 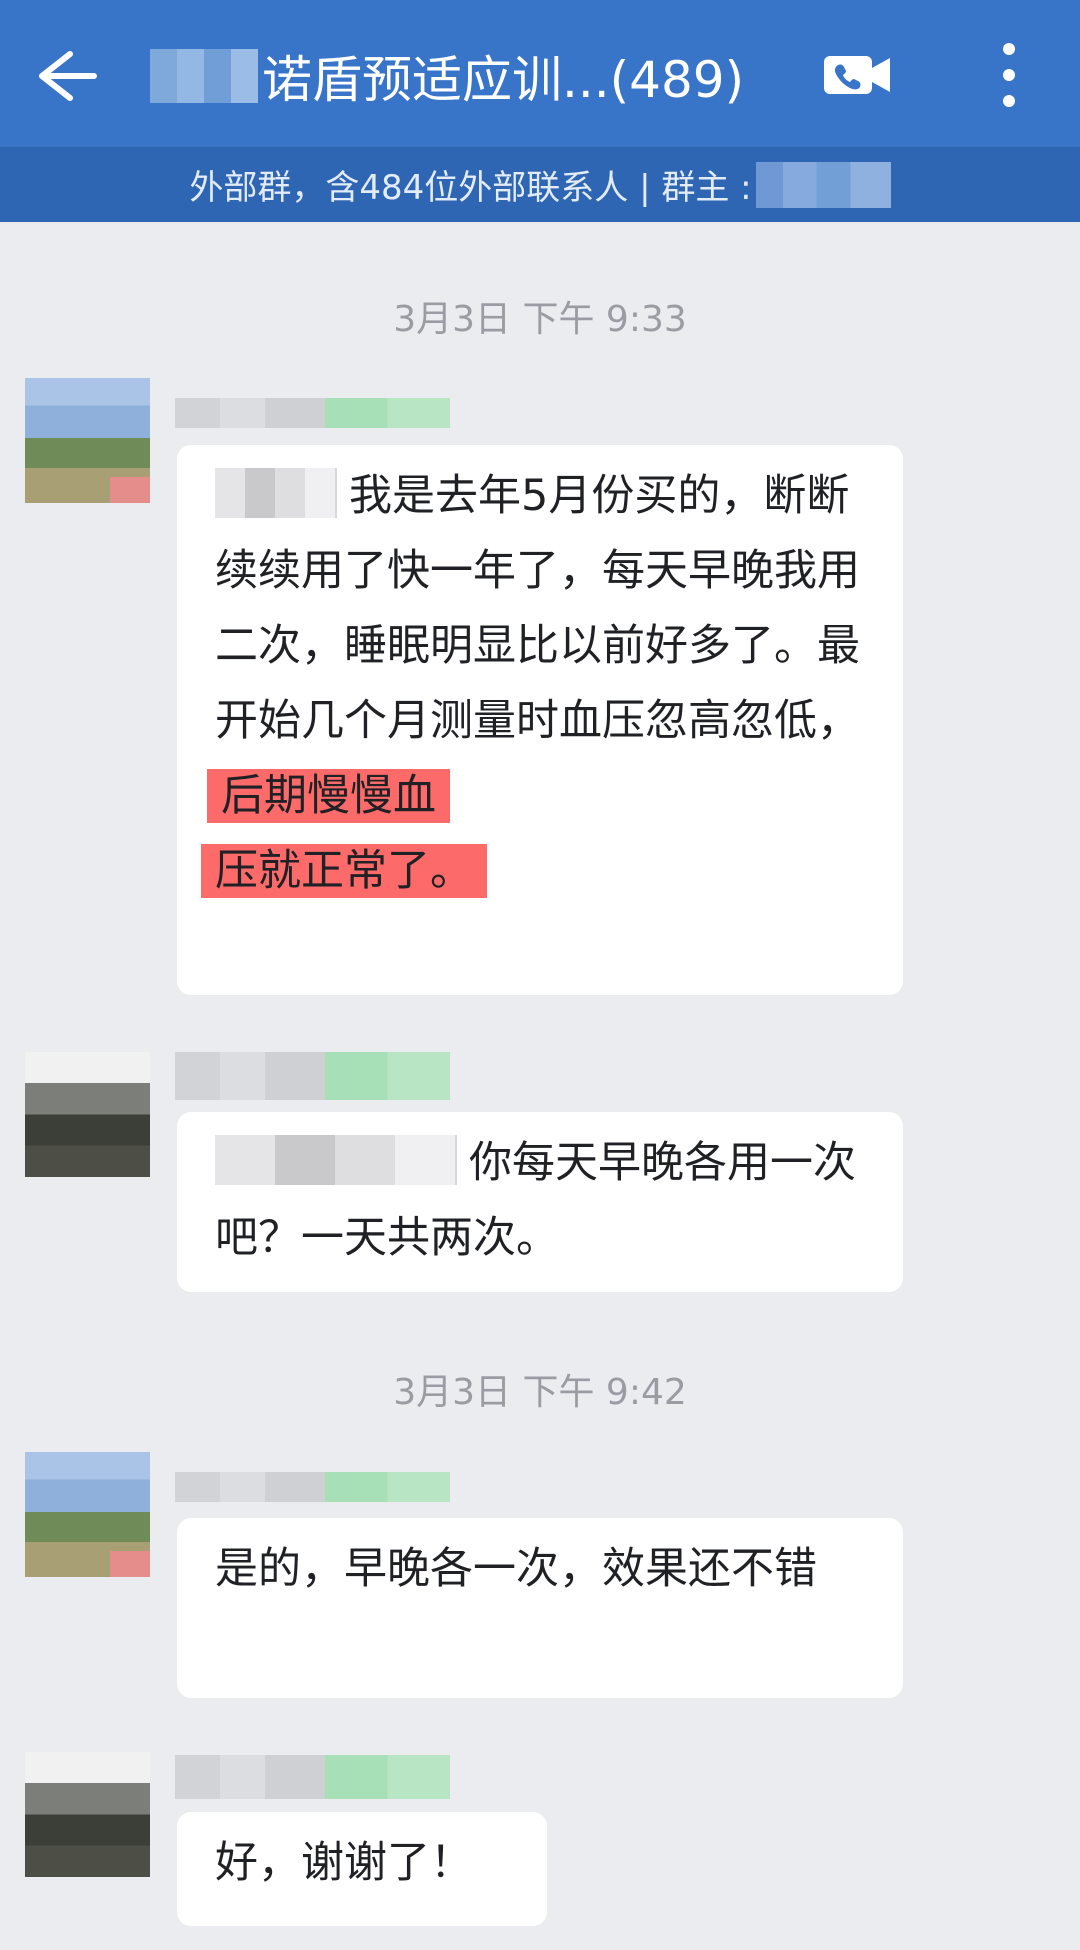 What do you see at coordinates (503, 80) in the screenshot?
I see `chat-title-text: 诺盾预适应训...(489)` at bounding box center [503, 80].